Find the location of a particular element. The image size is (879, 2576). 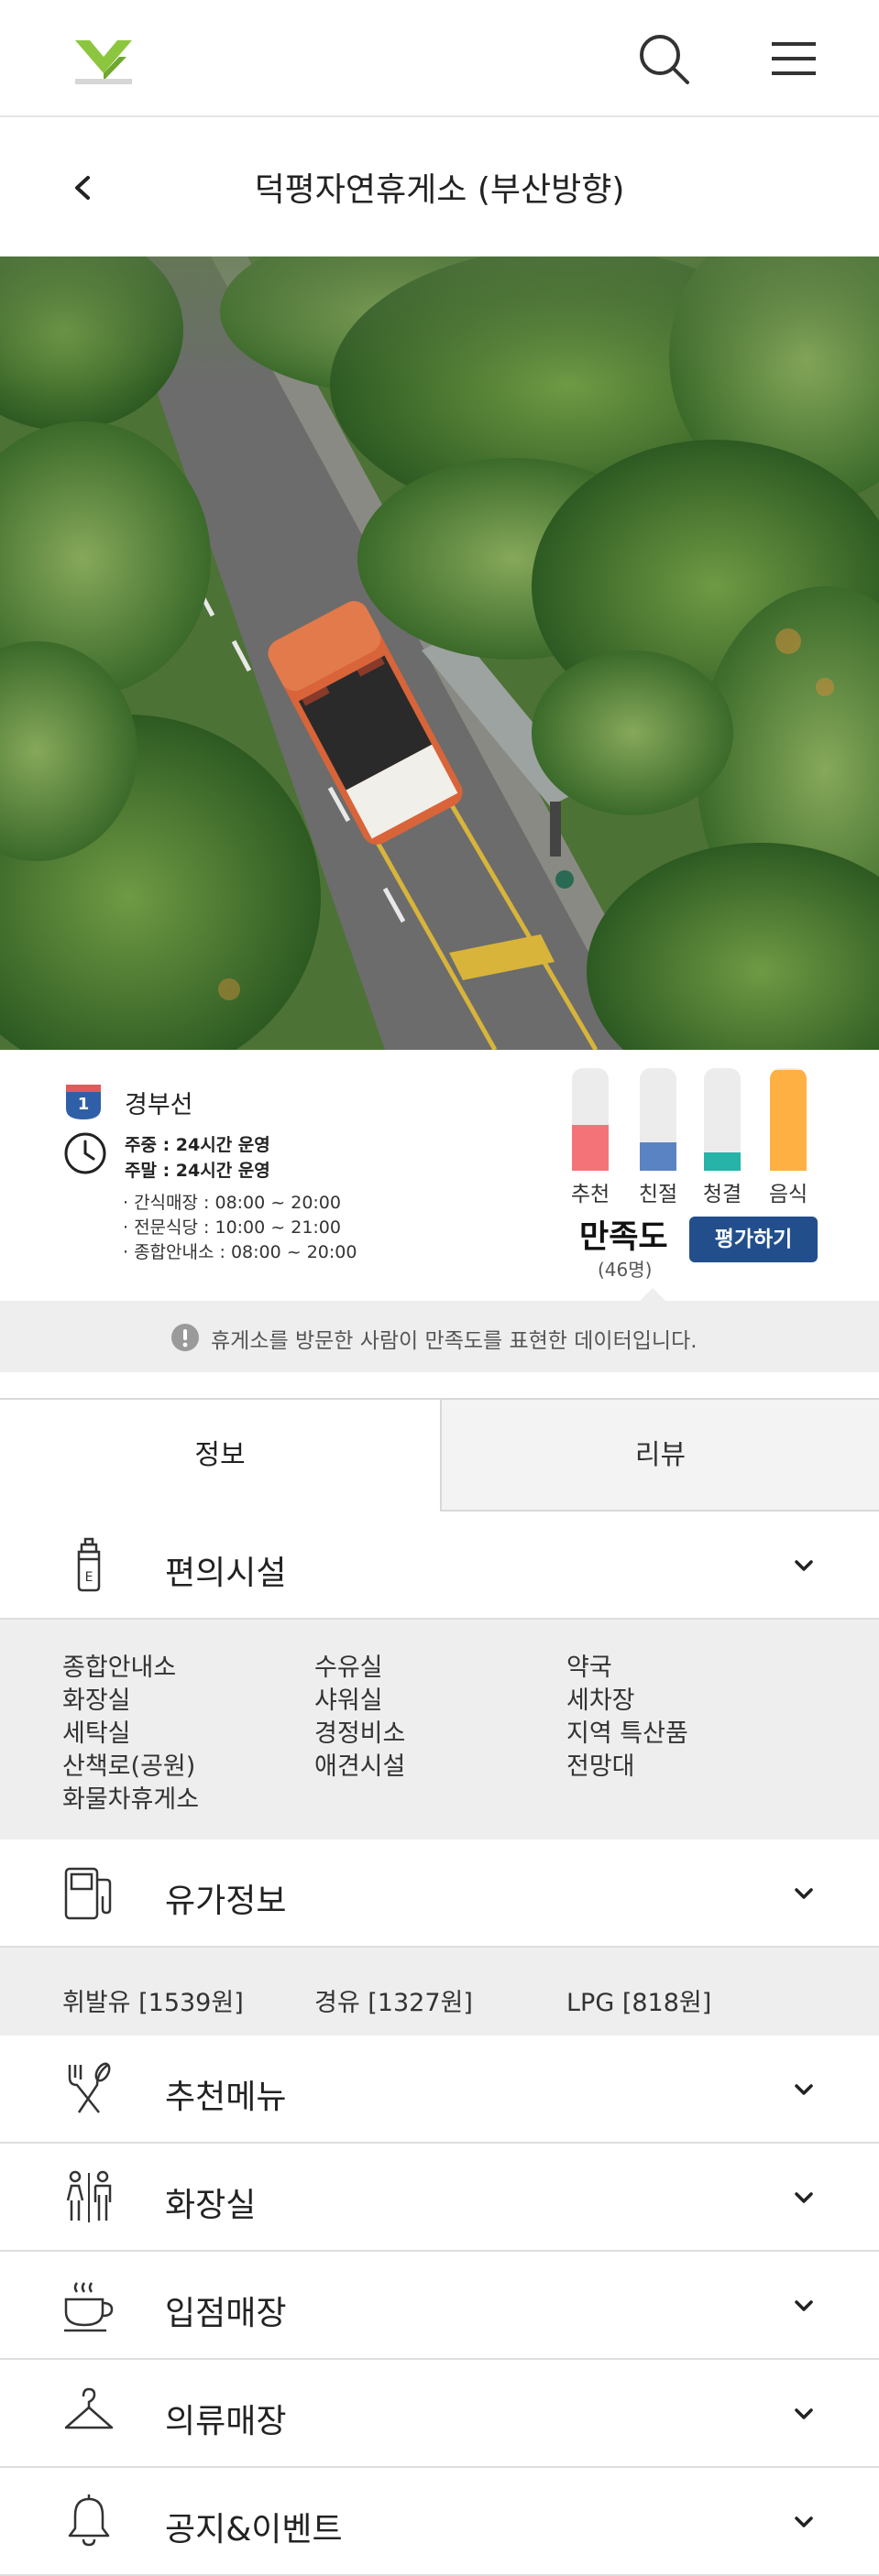

rating-label: 청결 is located at coordinates (722, 1195).